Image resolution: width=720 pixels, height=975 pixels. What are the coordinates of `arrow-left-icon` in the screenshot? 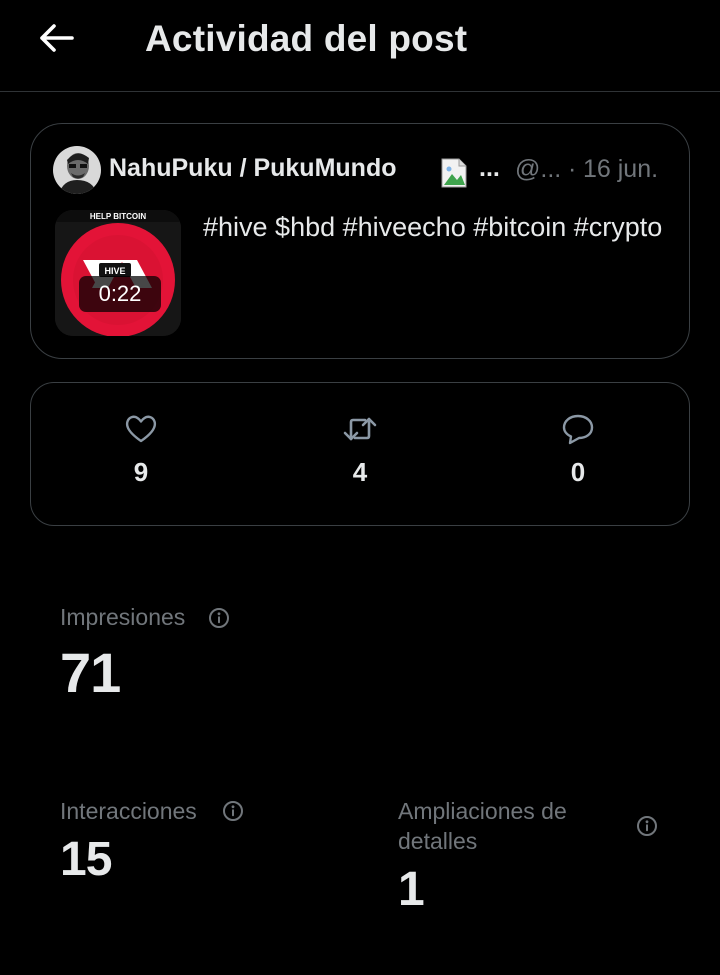 It's located at (57, 38).